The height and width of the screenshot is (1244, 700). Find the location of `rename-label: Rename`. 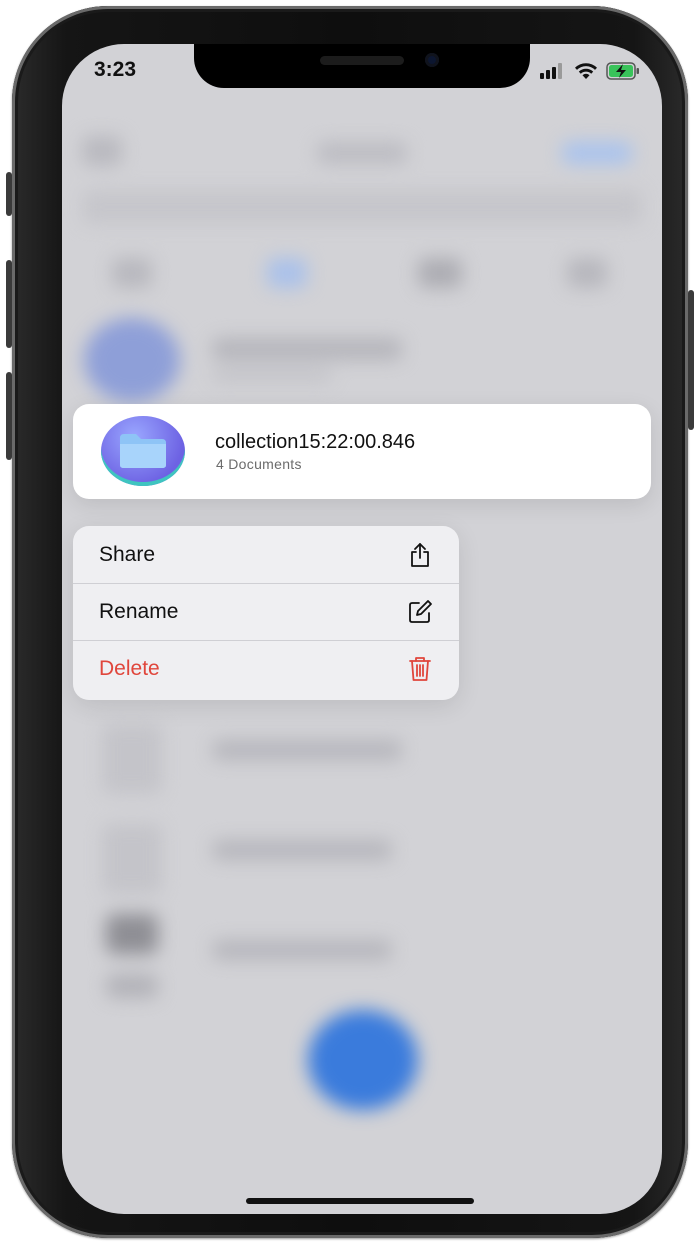

rename-label: Rename is located at coordinates (139, 611).